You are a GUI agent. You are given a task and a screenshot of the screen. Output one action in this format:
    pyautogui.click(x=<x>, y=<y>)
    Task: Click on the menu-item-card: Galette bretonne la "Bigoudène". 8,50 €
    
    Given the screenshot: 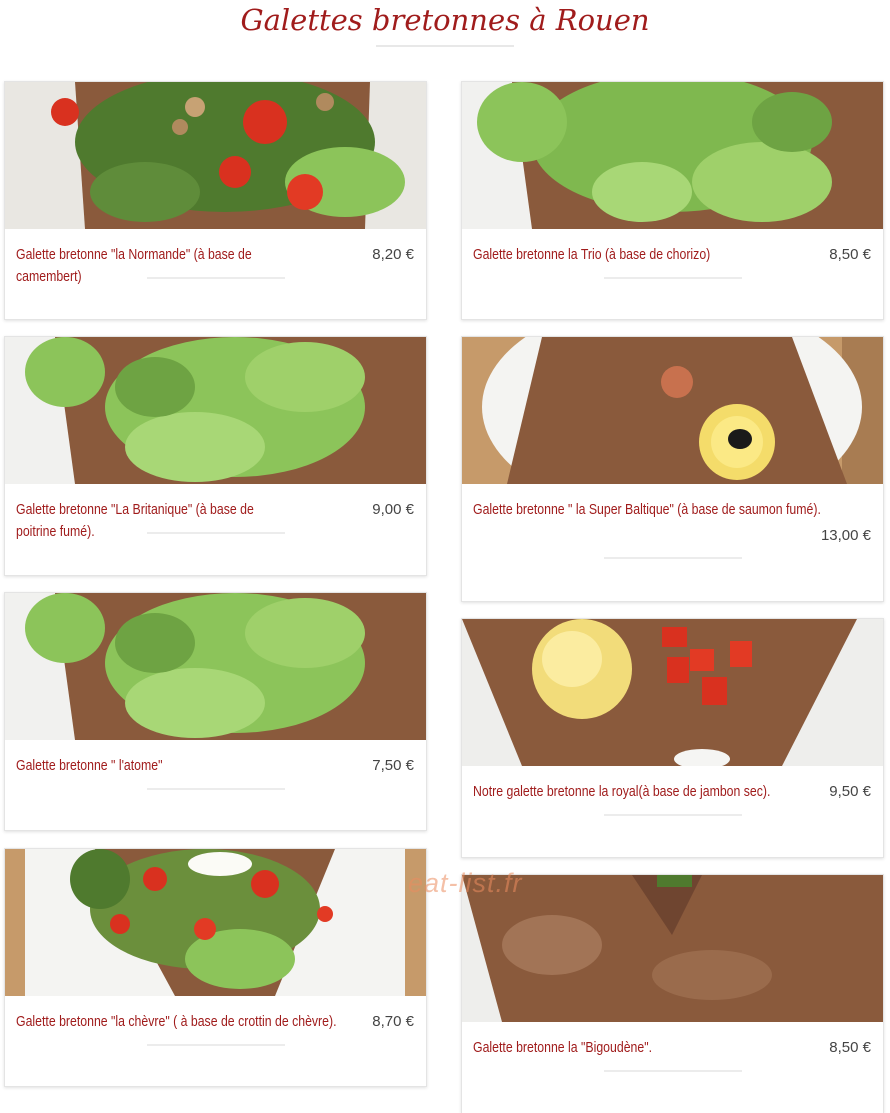 What is the action you would take?
    pyautogui.click(x=672, y=993)
    